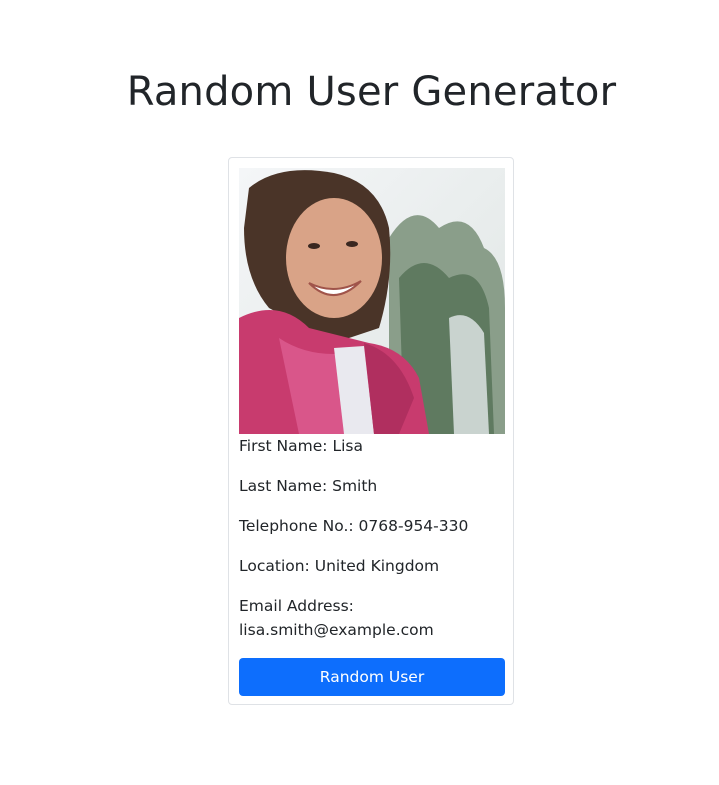 This screenshot has height=785, width=719. What do you see at coordinates (372, 301) in the screenshot?
I see `user-photo` at bounding box center [372, 301].